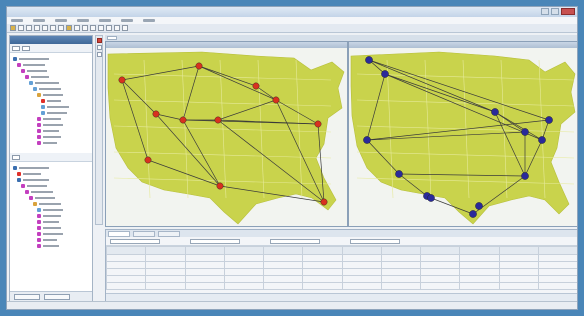 The height and width of the screenshot is (316, 584). What do you see at coordinates (109, 28) in the screenshot?
I see `refresh-icon` at bounding box center [109, 28].